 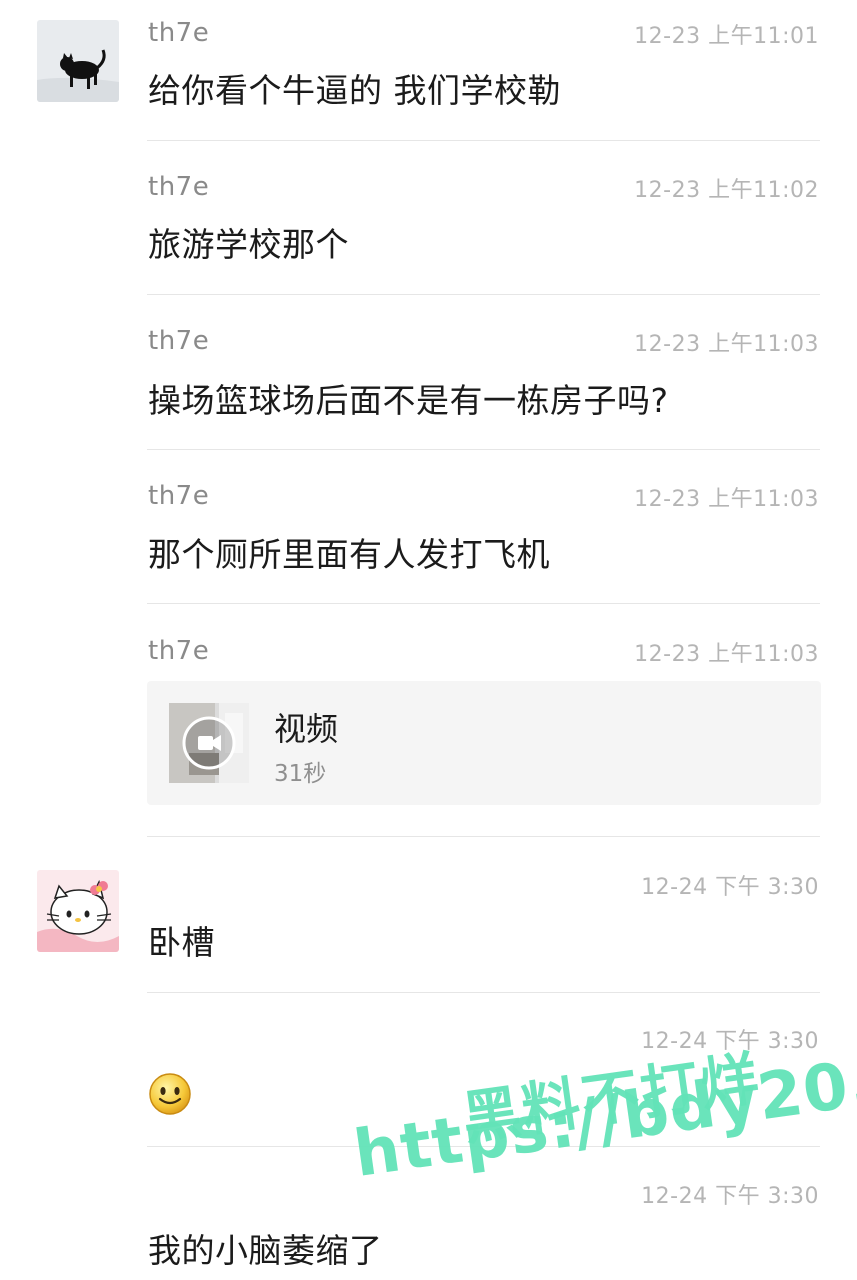 I want to click on avatar-black-cat, so click(x=78, y=61).